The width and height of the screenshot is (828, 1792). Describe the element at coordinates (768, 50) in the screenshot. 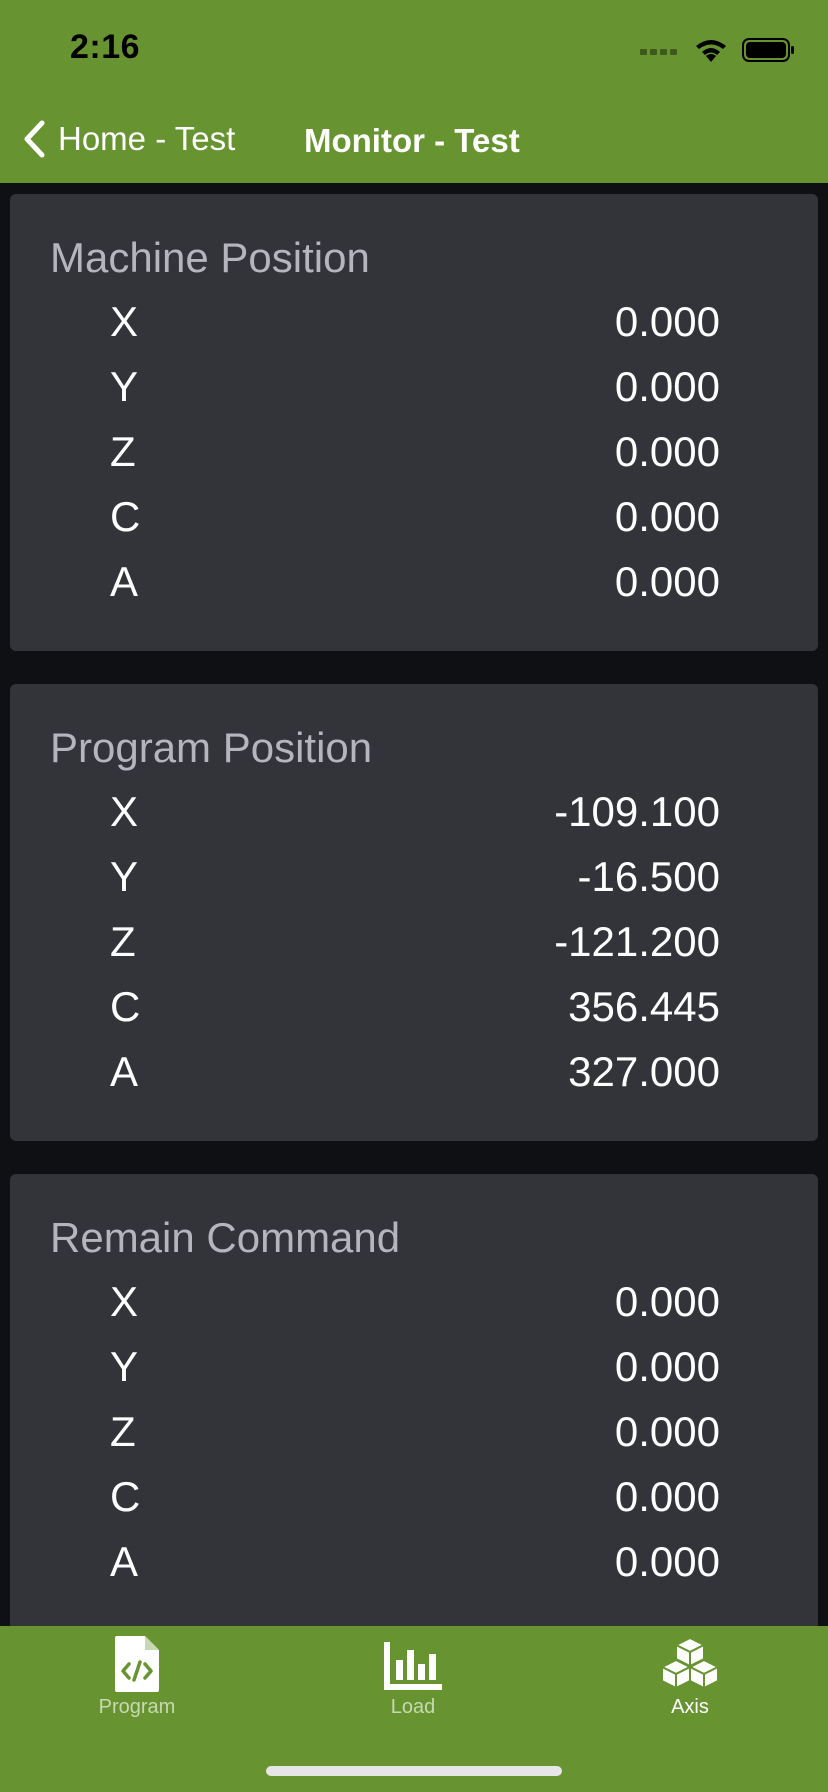

I see `battery-icon` at that location.